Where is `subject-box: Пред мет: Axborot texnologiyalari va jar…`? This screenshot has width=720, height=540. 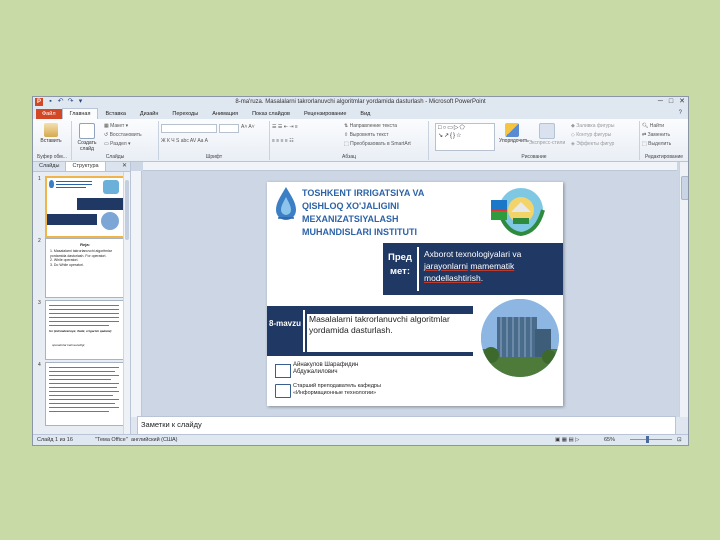
subject-box: Пред мет: Axborot texnologiyalari va jar… is located at coordinates (473, 269).